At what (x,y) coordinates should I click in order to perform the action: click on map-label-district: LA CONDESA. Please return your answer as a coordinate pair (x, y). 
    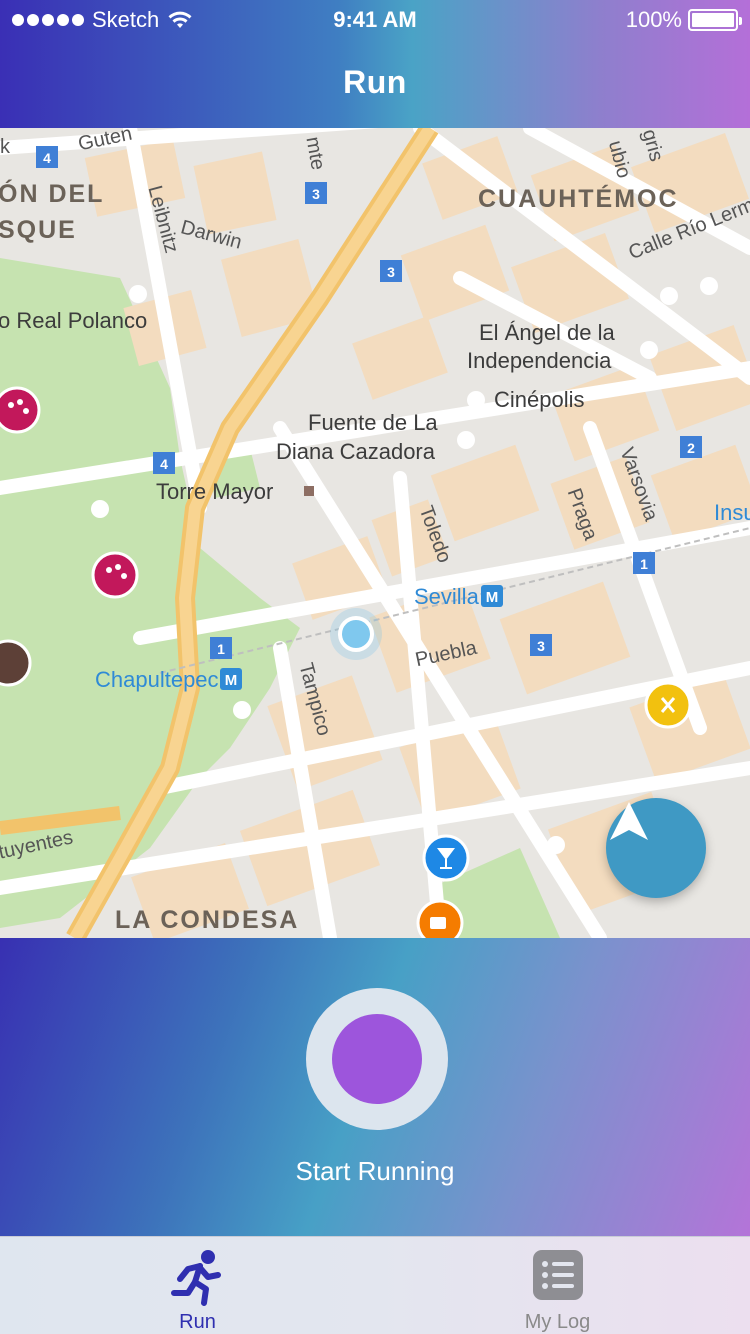
    Looking at the image, I should click on (207, 920).